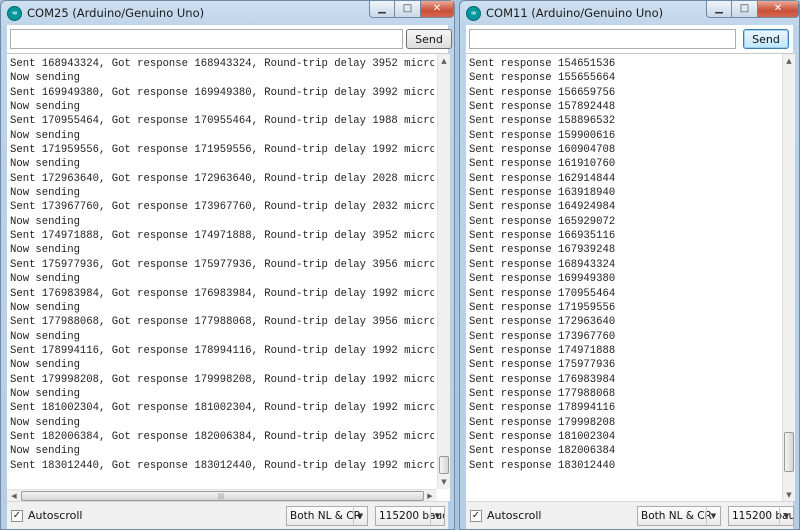 The height and width of the screenshot is (530, 800). Describe the element at coordinates (542, 92) in the screenshot. I see `output-line: Sent response 156659756` at that location.